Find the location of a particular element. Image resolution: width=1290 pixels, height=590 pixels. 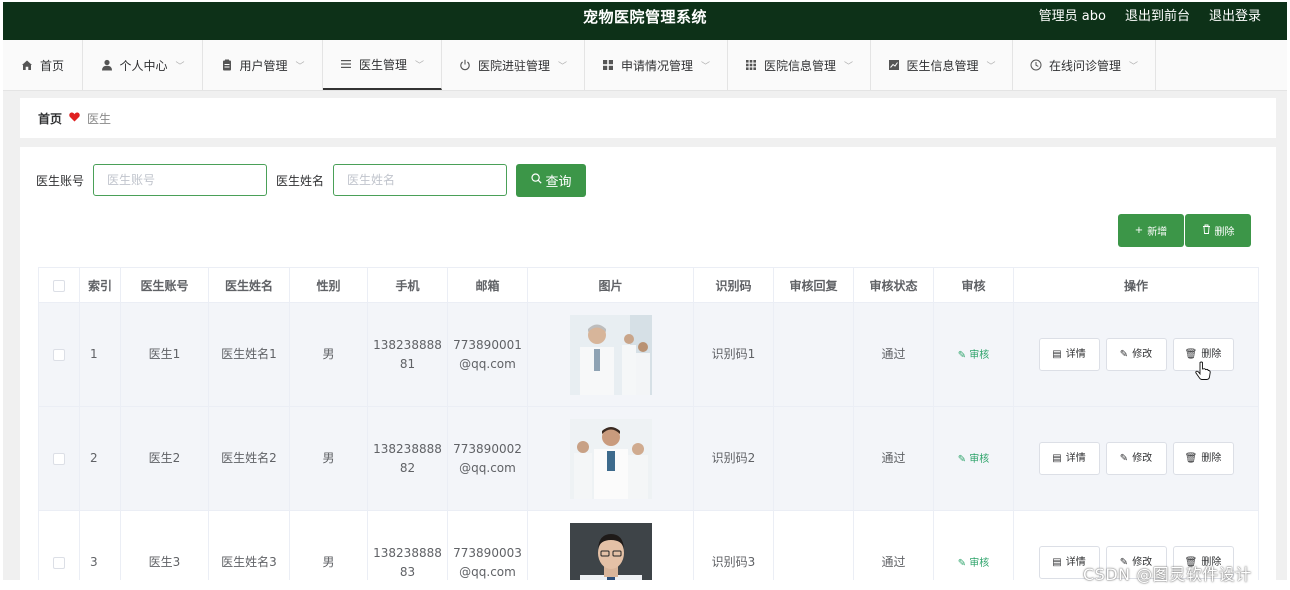

audit-cell: ✎ 审核 is located at coordinates (973, 354).